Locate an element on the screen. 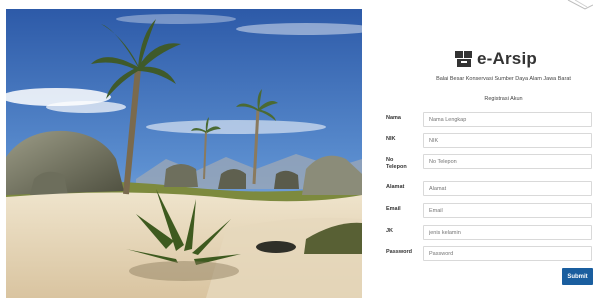 The height and width of the screenshot is (298, 593). brand: e-Arsip is located at coordinates (495, 59).